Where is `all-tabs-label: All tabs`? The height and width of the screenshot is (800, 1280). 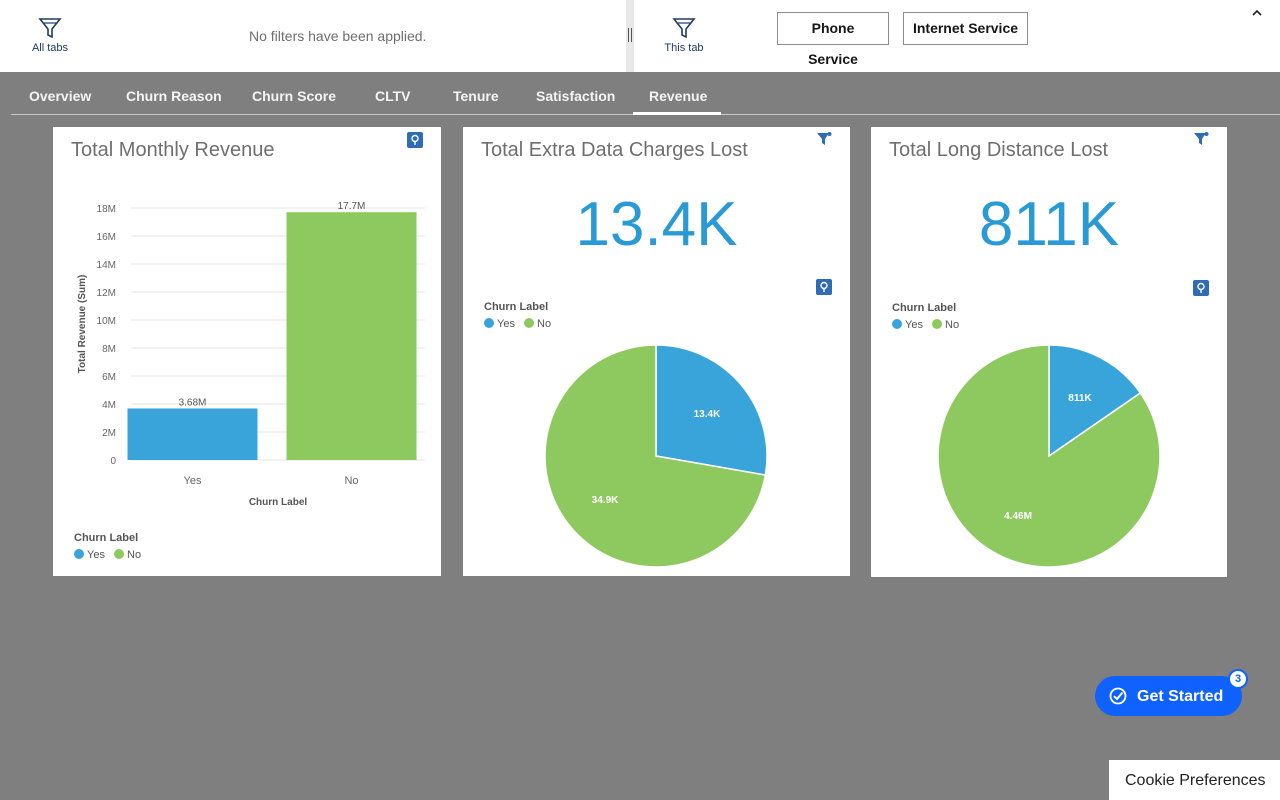
all-tabs-label: All tabs is located at coordinates (50, 48).